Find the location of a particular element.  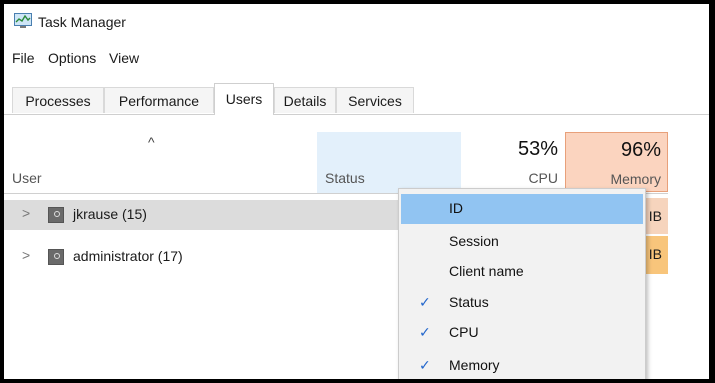

tab-performance: Performance is located at coordinates (159, 100).